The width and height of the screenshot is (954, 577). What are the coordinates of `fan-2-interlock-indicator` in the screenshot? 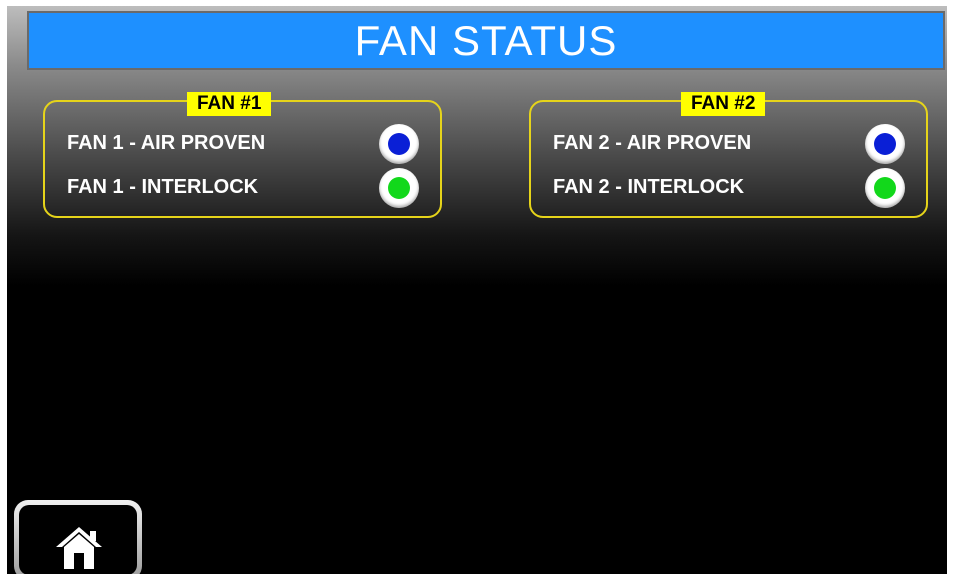 It's located at (885, 188).